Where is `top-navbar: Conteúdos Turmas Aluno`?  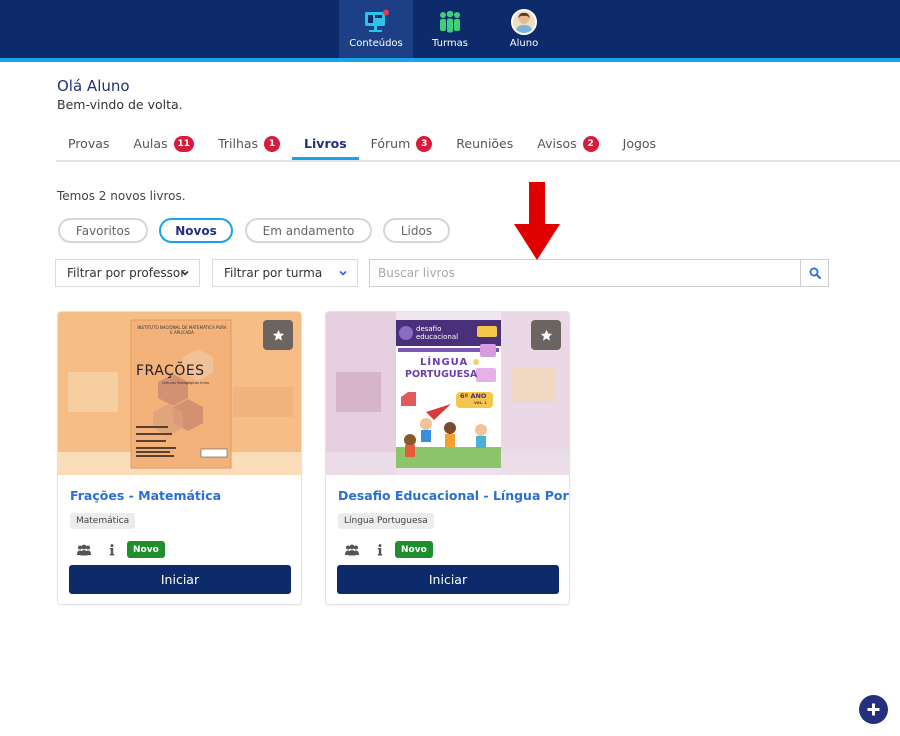 top-navbar: Conteúdos Turmas Aluno is located at coordinates (450, 29).